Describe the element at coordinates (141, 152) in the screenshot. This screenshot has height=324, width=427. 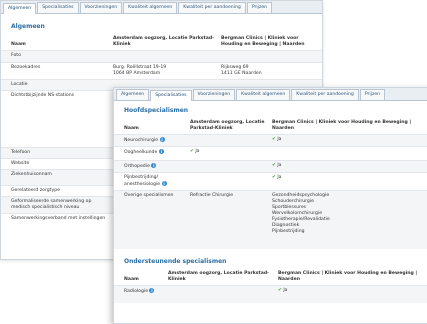
I see `row-label: Oogheelkunde` at that location.